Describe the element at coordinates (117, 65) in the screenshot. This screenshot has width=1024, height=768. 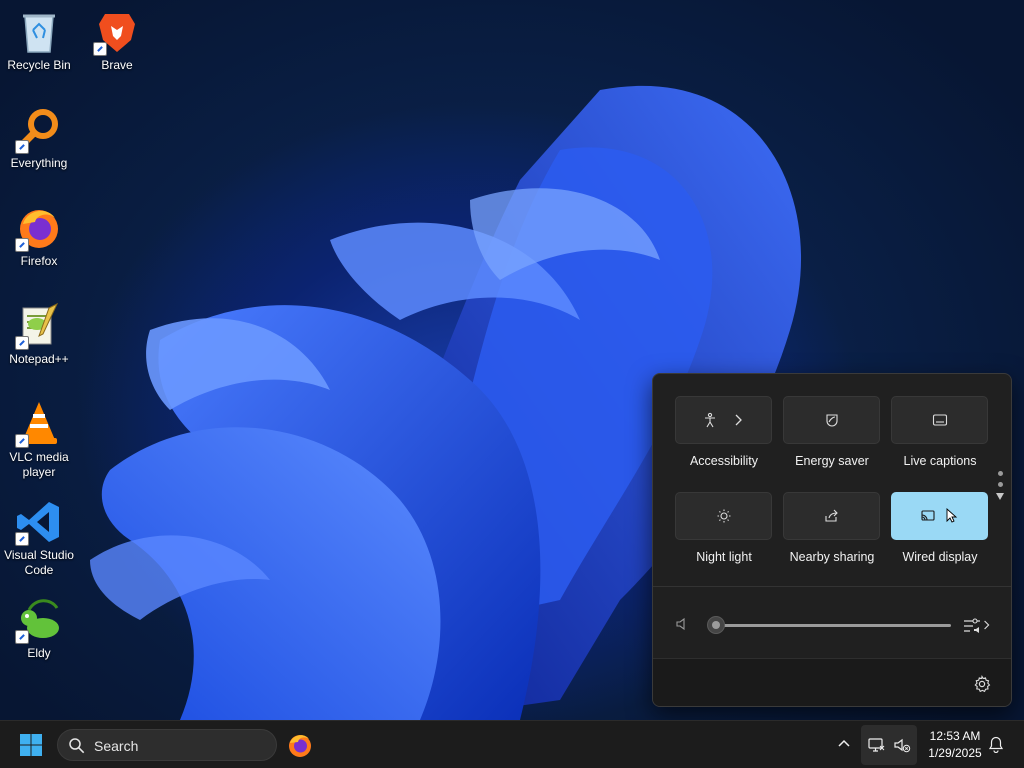
I see `desktop-icon-label: Brave` at that location.